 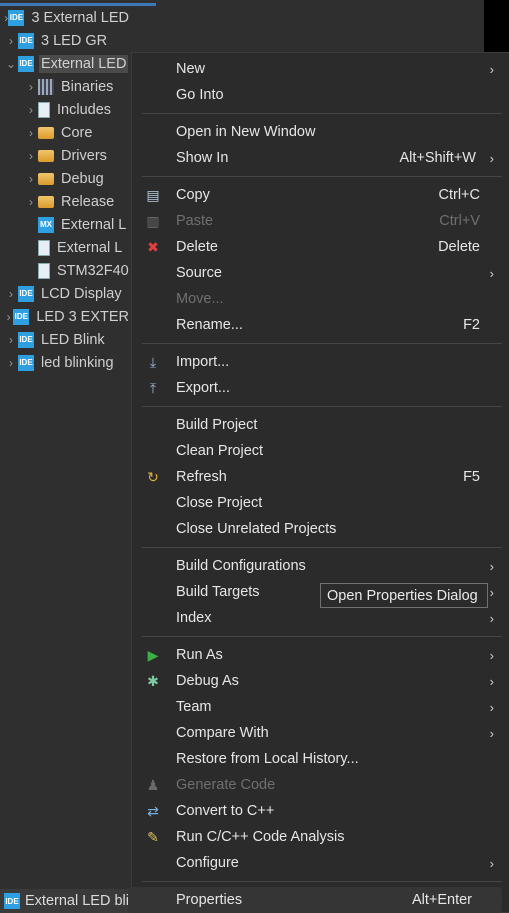 I want to click on tree-item-external-l: External L, so click(x=65, y=247).